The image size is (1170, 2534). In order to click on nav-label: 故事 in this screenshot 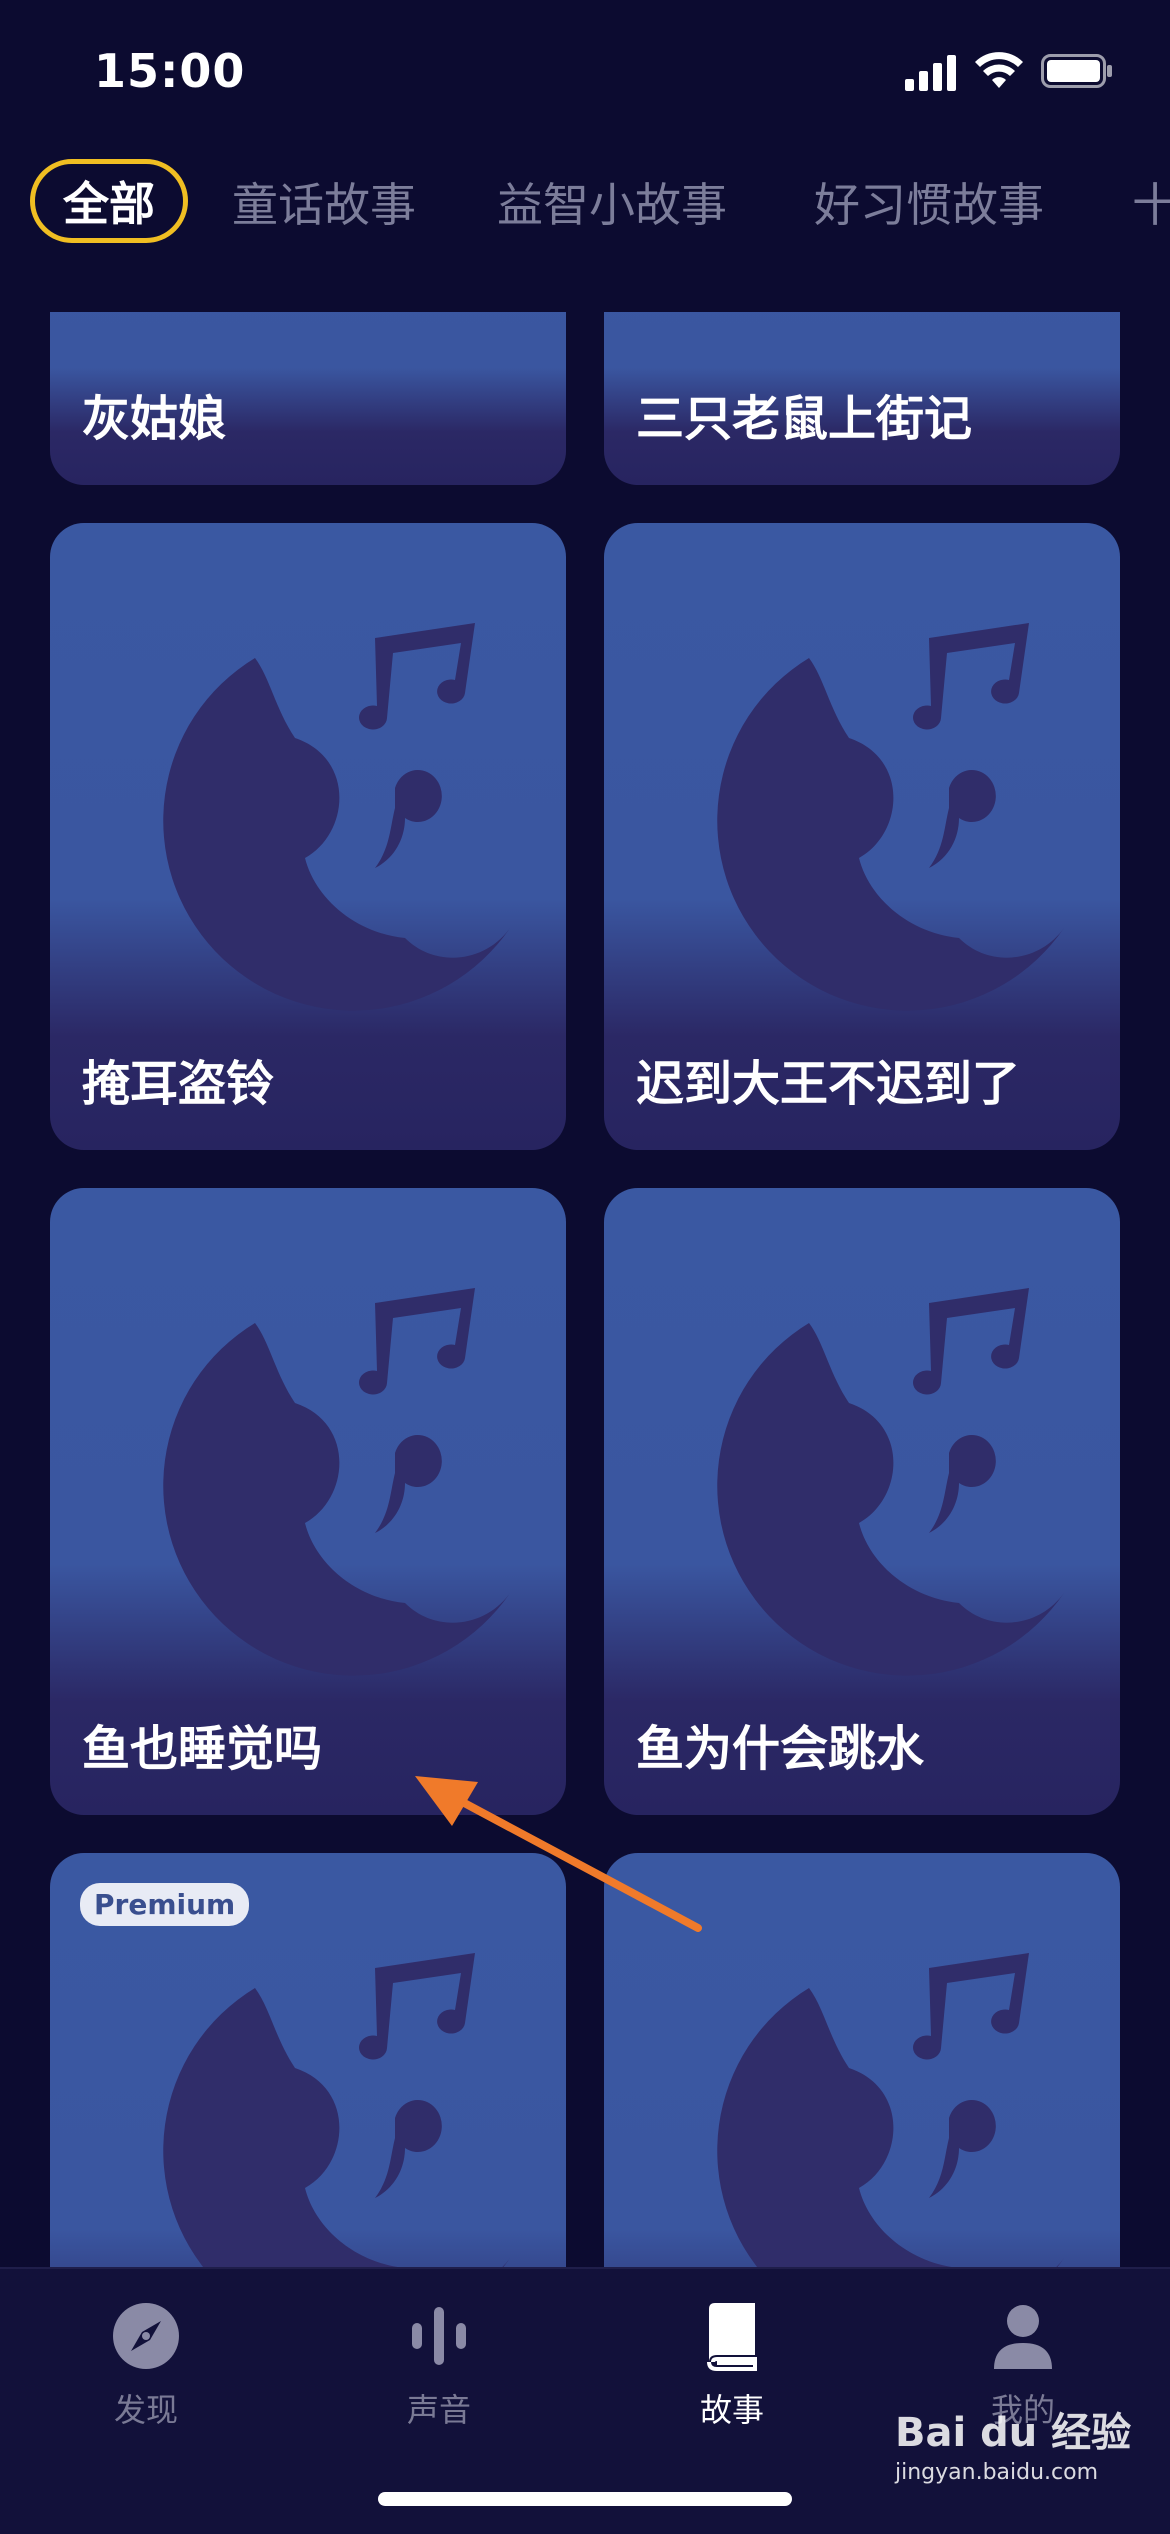, I will do `click(731, 2410)`.